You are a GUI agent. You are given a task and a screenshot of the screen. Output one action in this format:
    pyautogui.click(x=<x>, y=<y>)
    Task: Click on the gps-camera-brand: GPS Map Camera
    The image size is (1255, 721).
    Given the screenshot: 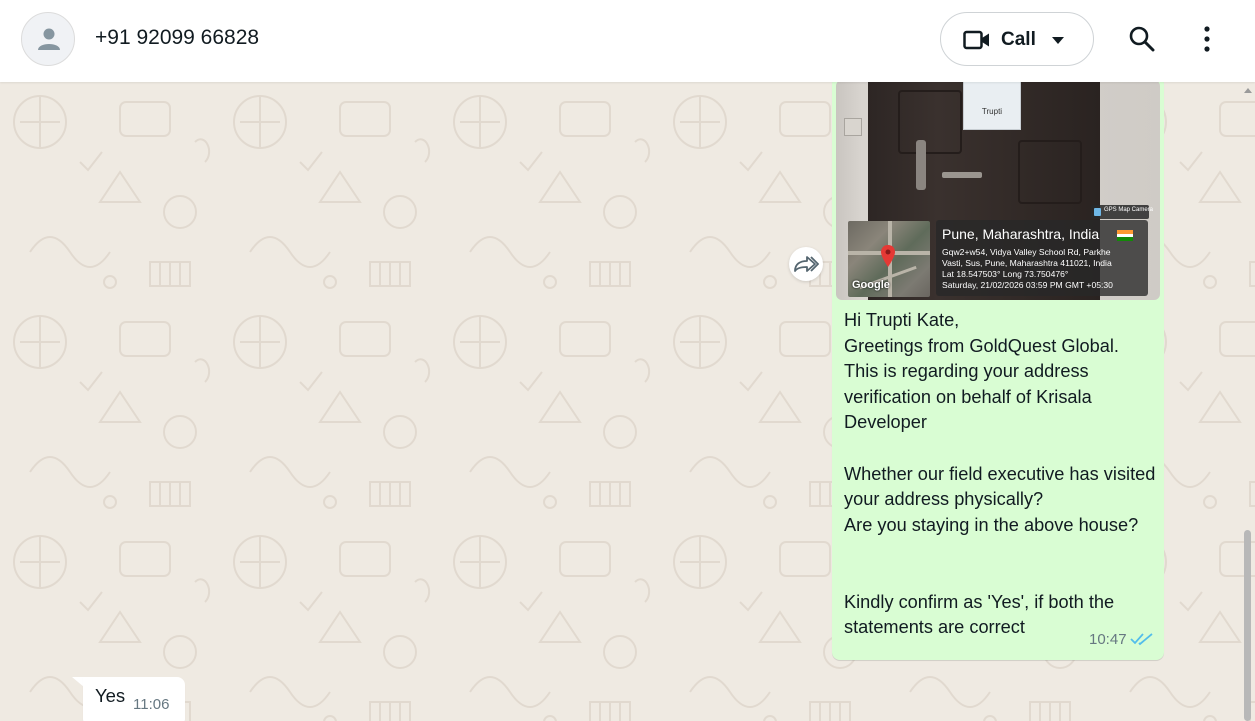 What is the action you would take?
    pyautogui.click(x=1122, y=212)
    